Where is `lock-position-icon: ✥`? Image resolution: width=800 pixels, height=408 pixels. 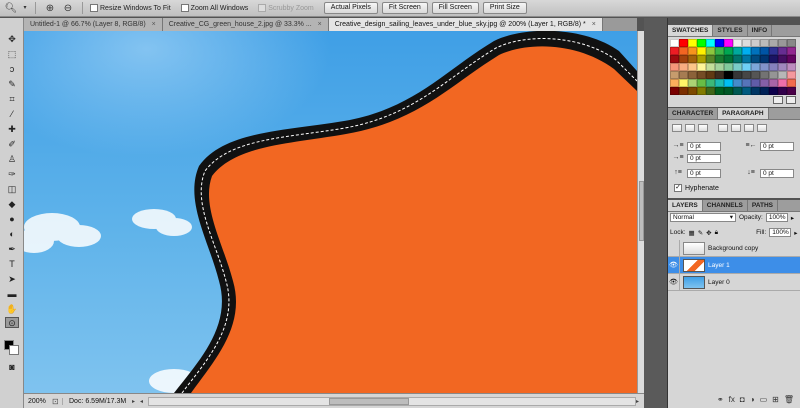 lock-position-icon: ✥ is located at coordinates (708, 233).